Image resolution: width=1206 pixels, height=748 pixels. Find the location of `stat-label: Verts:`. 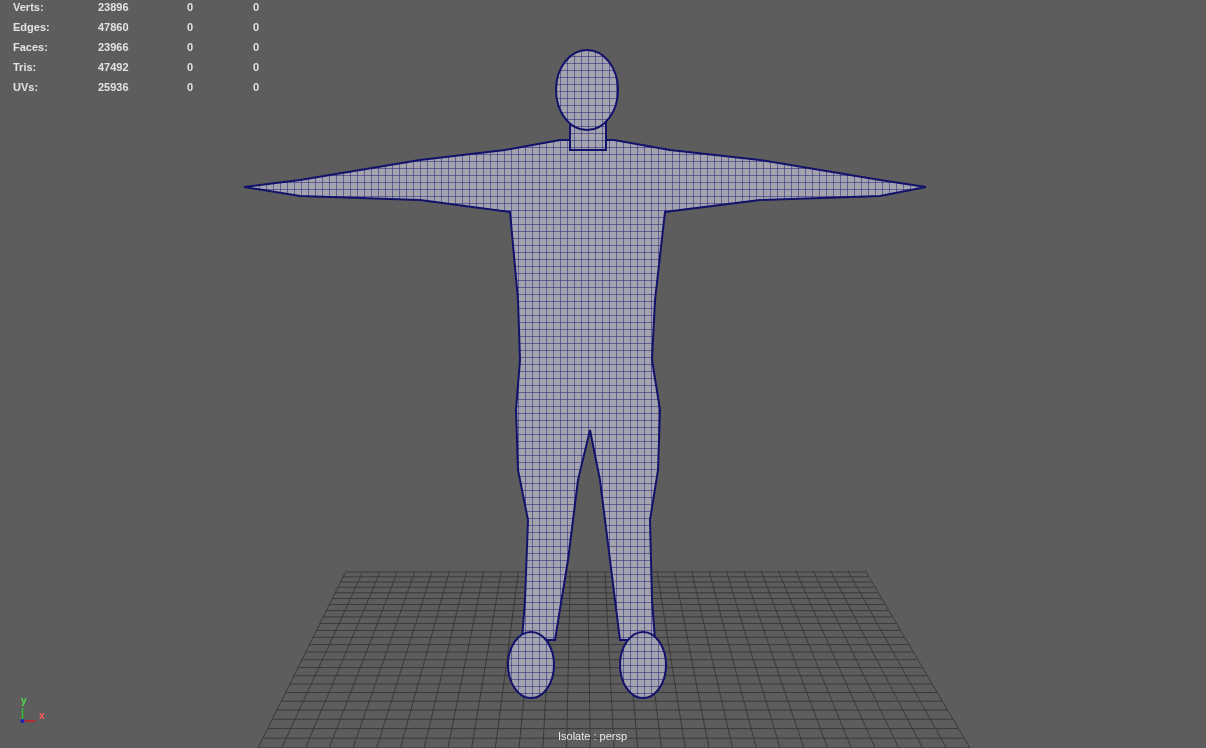

stat-label: Verts: is located at coordinates (29, 7).